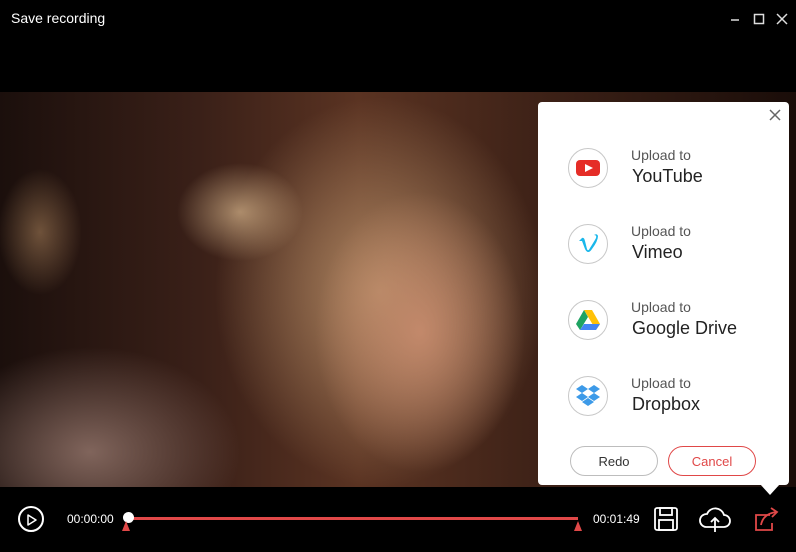 This screenshot has height=552, width=796. What do you see at coordinates (766, 519) in the screenshot?
I see `share-icon` at bounding box center [766, 519].